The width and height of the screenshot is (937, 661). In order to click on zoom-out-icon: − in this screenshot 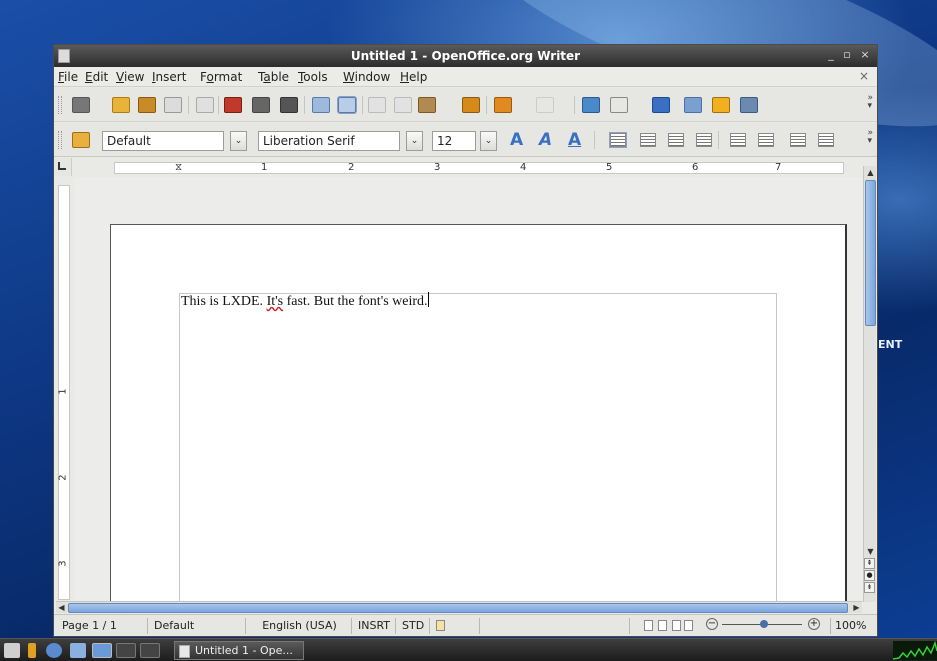, I will do `click(712, 624)`.